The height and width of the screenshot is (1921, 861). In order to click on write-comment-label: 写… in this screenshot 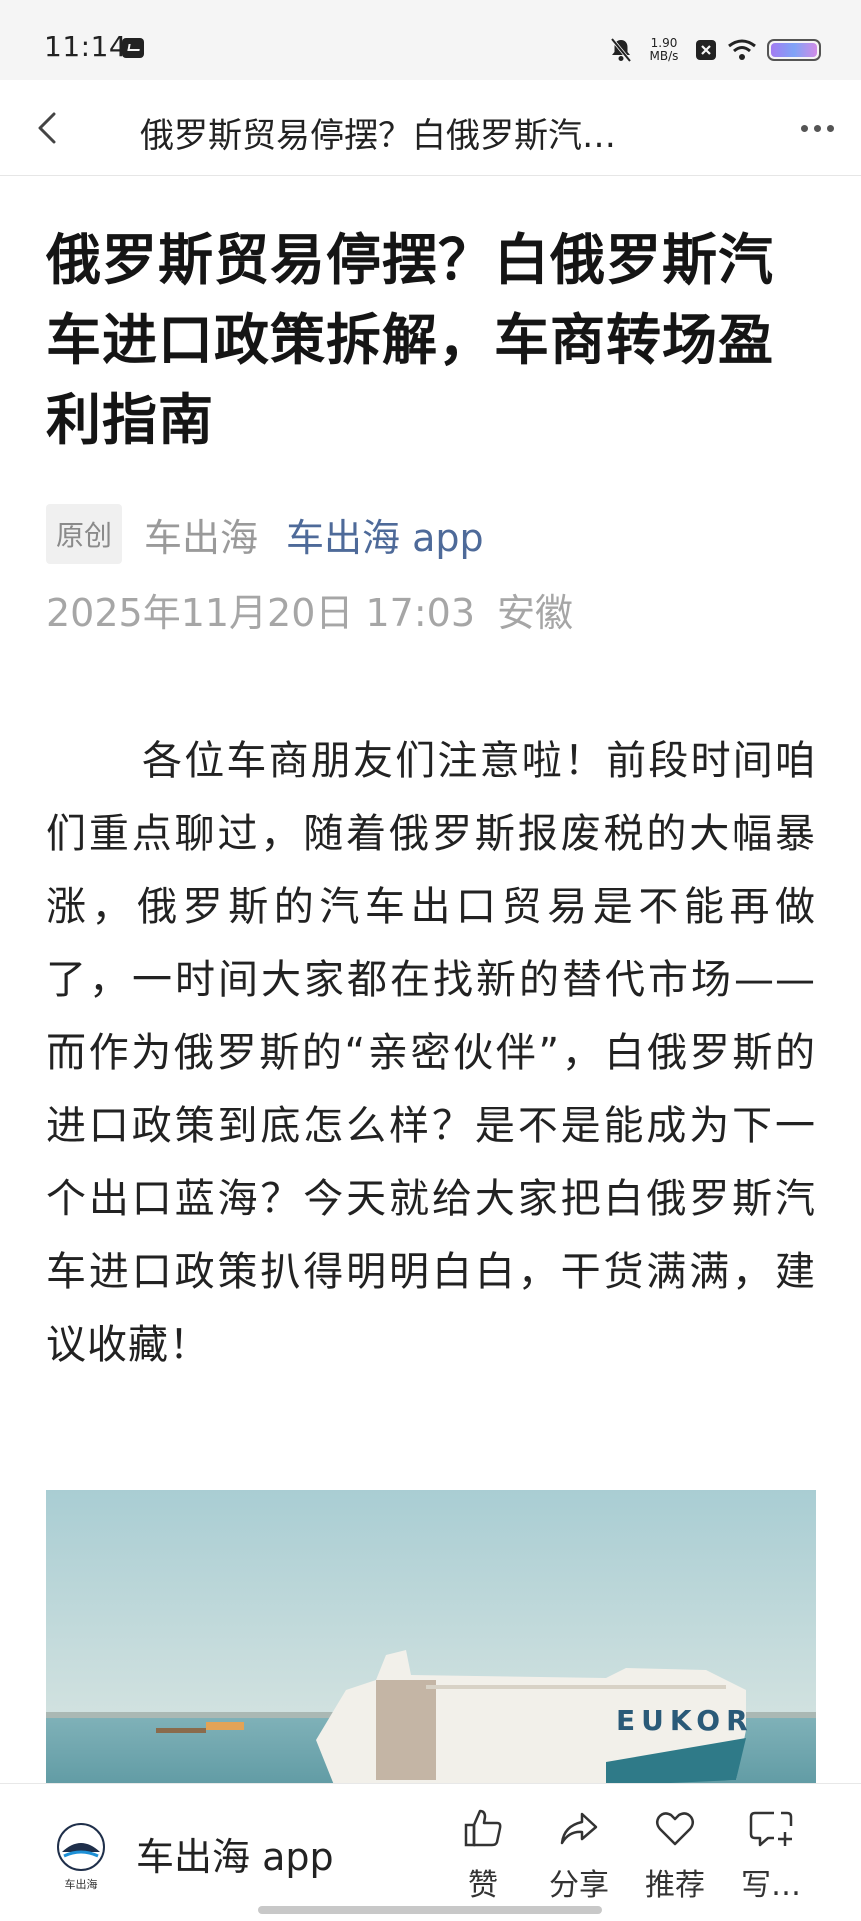, I will do `click(771, 1885)`.